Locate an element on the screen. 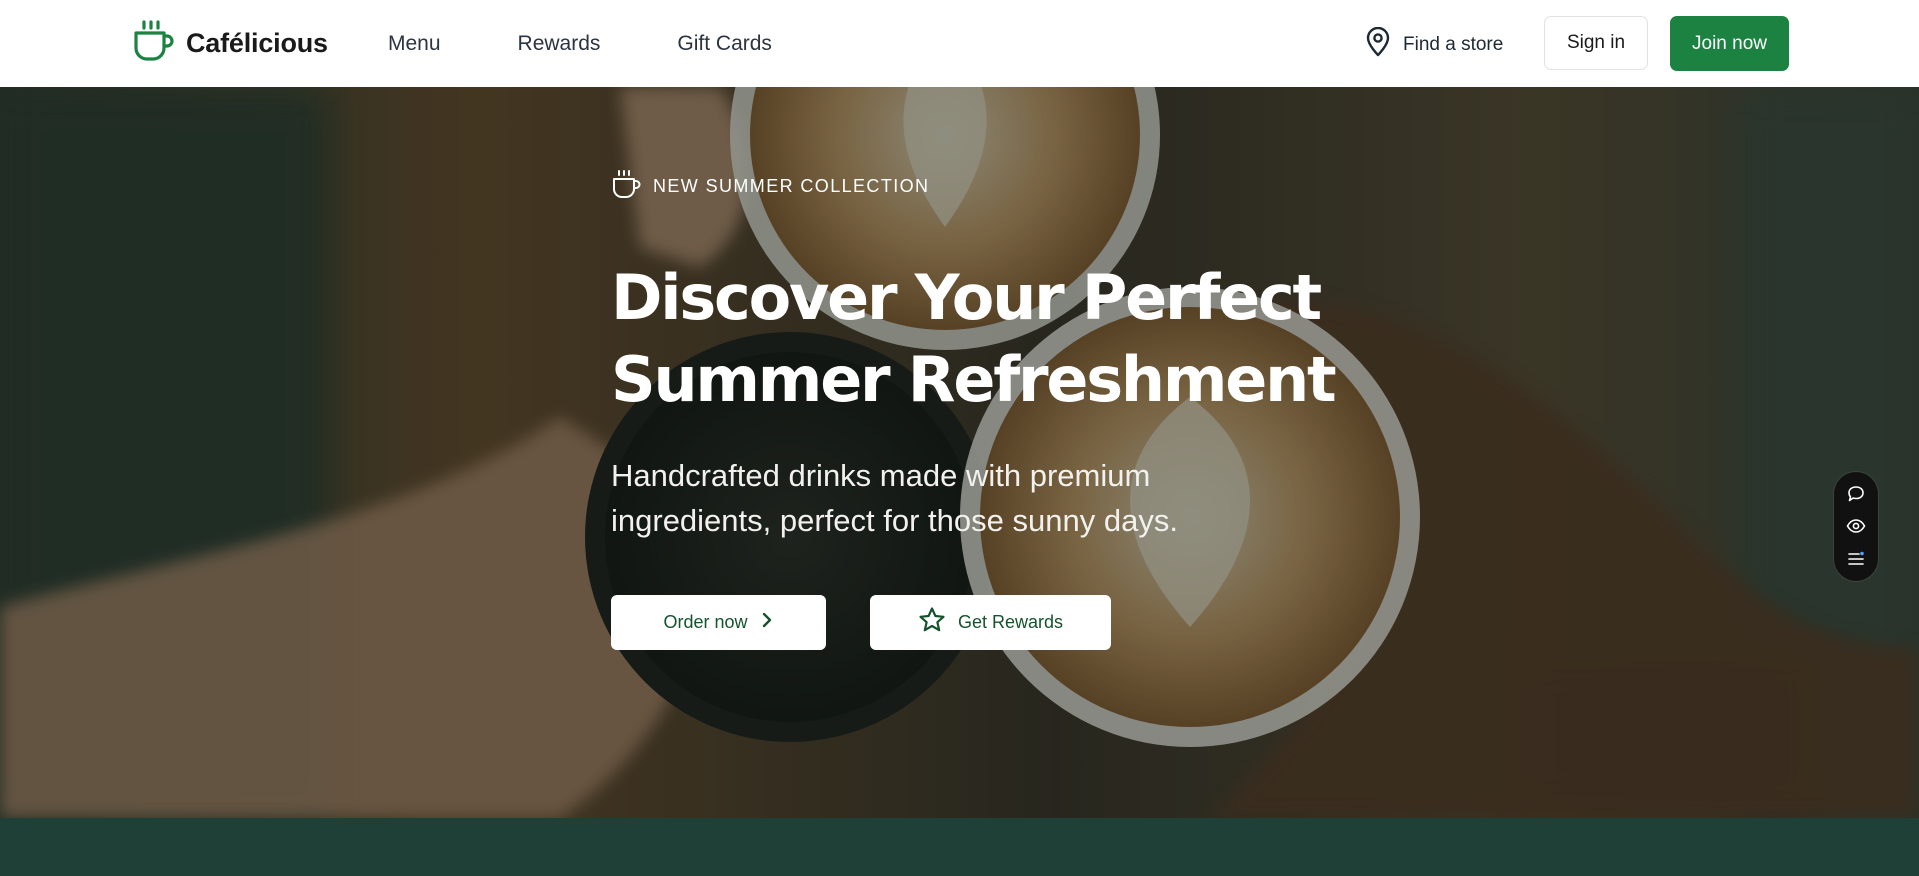 This screenshot has width=1919, height=876. brand-logo: Cafélicious is located at coordinates (230, 43).